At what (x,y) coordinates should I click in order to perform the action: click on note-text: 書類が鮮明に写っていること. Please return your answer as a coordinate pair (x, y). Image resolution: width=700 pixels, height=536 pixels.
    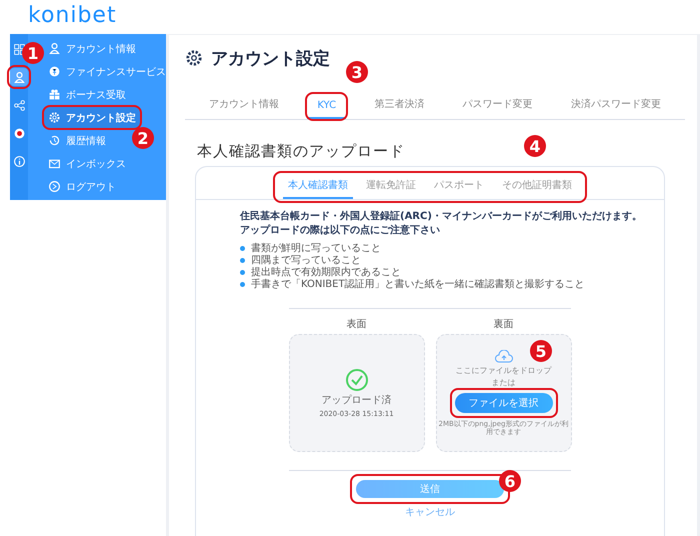
    Looking at the image, I should click on (316, 248).